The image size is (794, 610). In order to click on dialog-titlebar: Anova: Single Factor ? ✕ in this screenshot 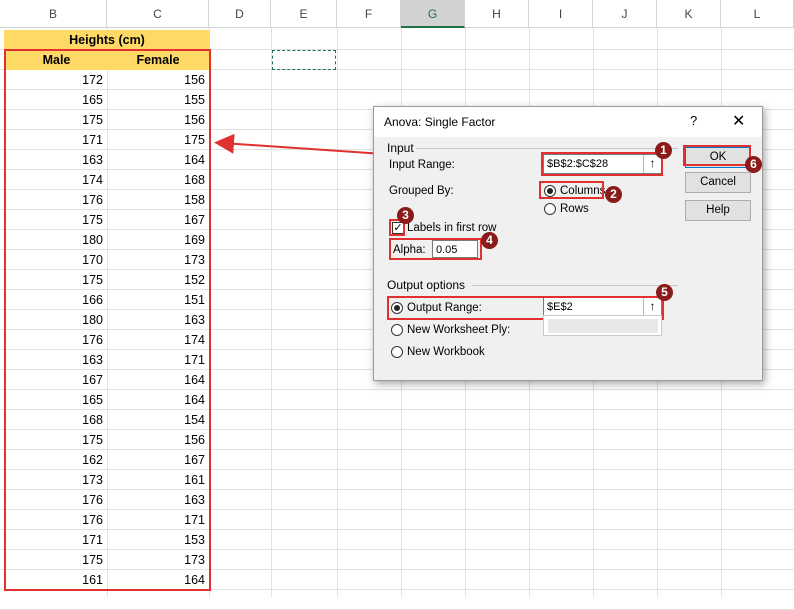, I will do `click(568, 122)`.